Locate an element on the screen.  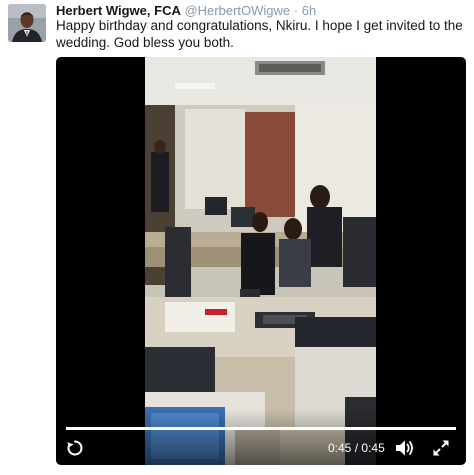
progress-fill is located at coordinates (261, 428).